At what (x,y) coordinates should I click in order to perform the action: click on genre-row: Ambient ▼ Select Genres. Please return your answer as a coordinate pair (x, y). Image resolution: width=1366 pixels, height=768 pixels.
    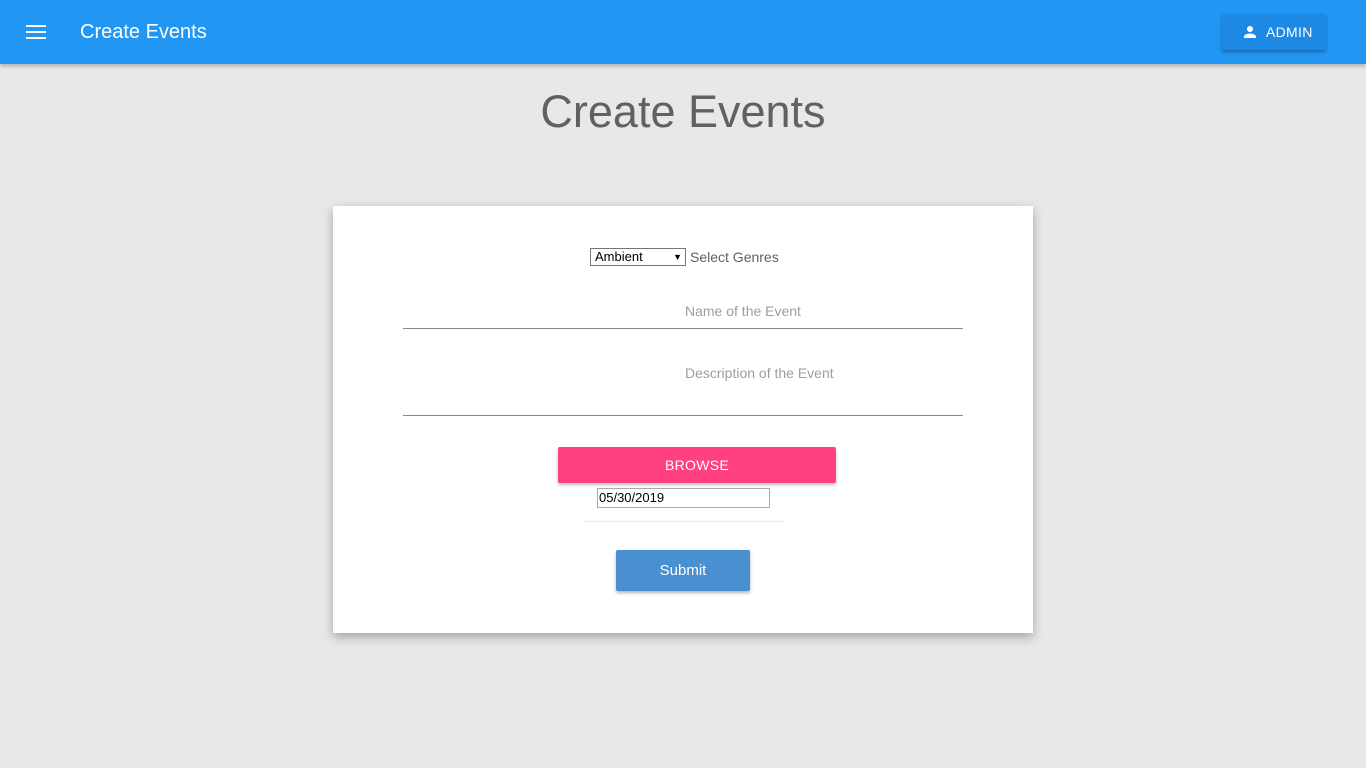
    Looking at the image, I should click on (684, 258).